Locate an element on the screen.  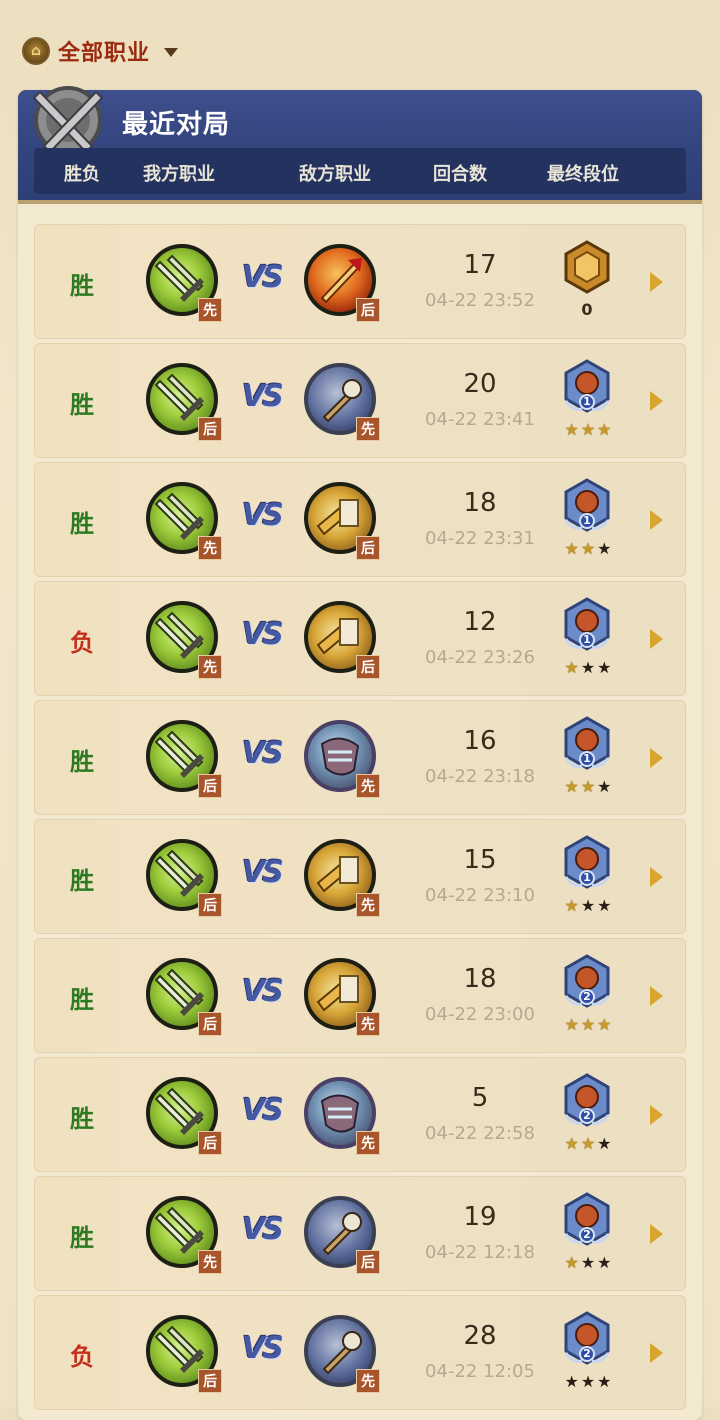
match-timestamp: 04-22 23:10 is located at coordinates (480, 895).